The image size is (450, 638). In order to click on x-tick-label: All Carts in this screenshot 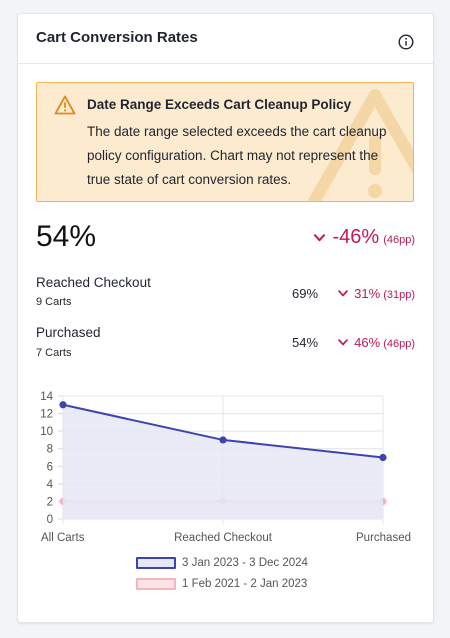, I will do `click(63, 538)`.